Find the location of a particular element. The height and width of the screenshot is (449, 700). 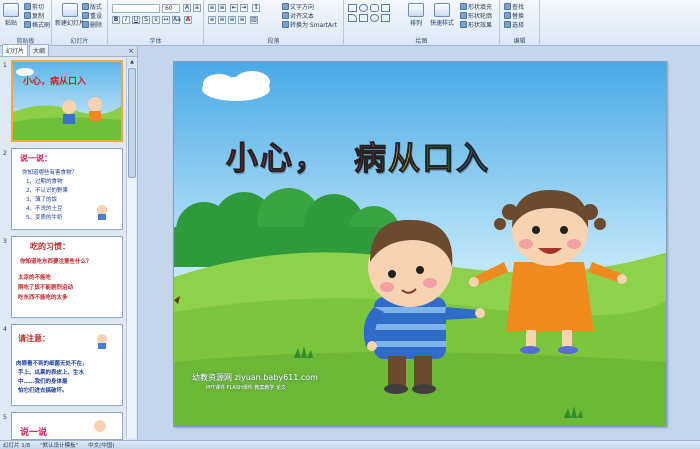

clipboard-group: 粘贴 剪切 复制 格式刷 剪贴板 is located at coordinates (26, 23).